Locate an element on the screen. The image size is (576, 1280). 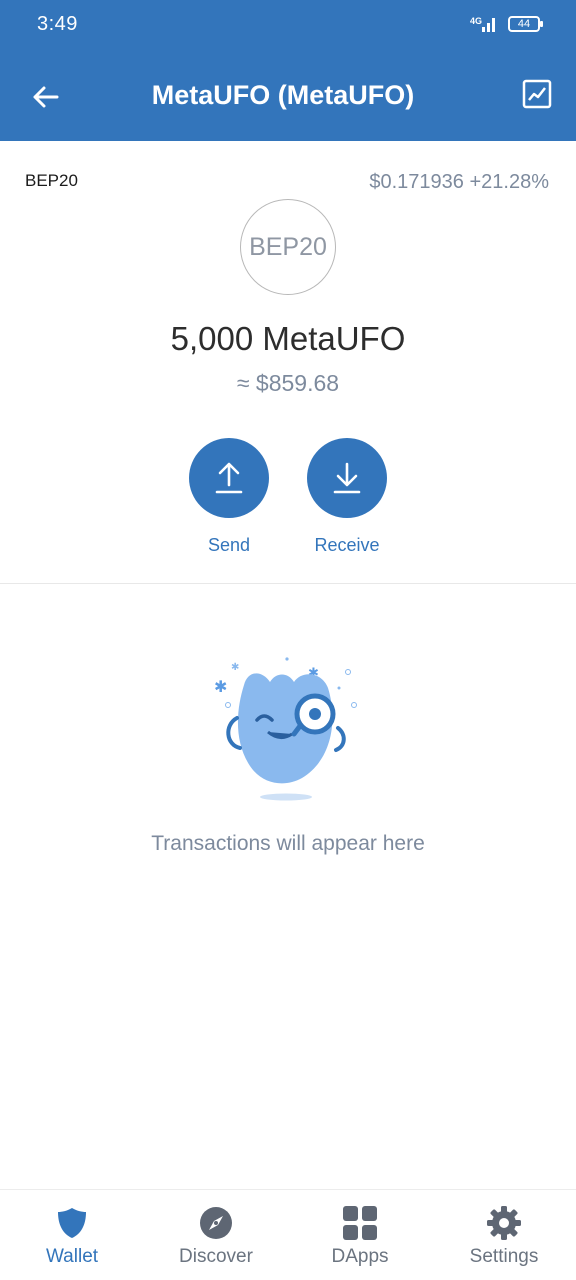
app-header: 3:49 4G 44 MetaUFO (MetaUFO) is located at coordinates (288, 70).